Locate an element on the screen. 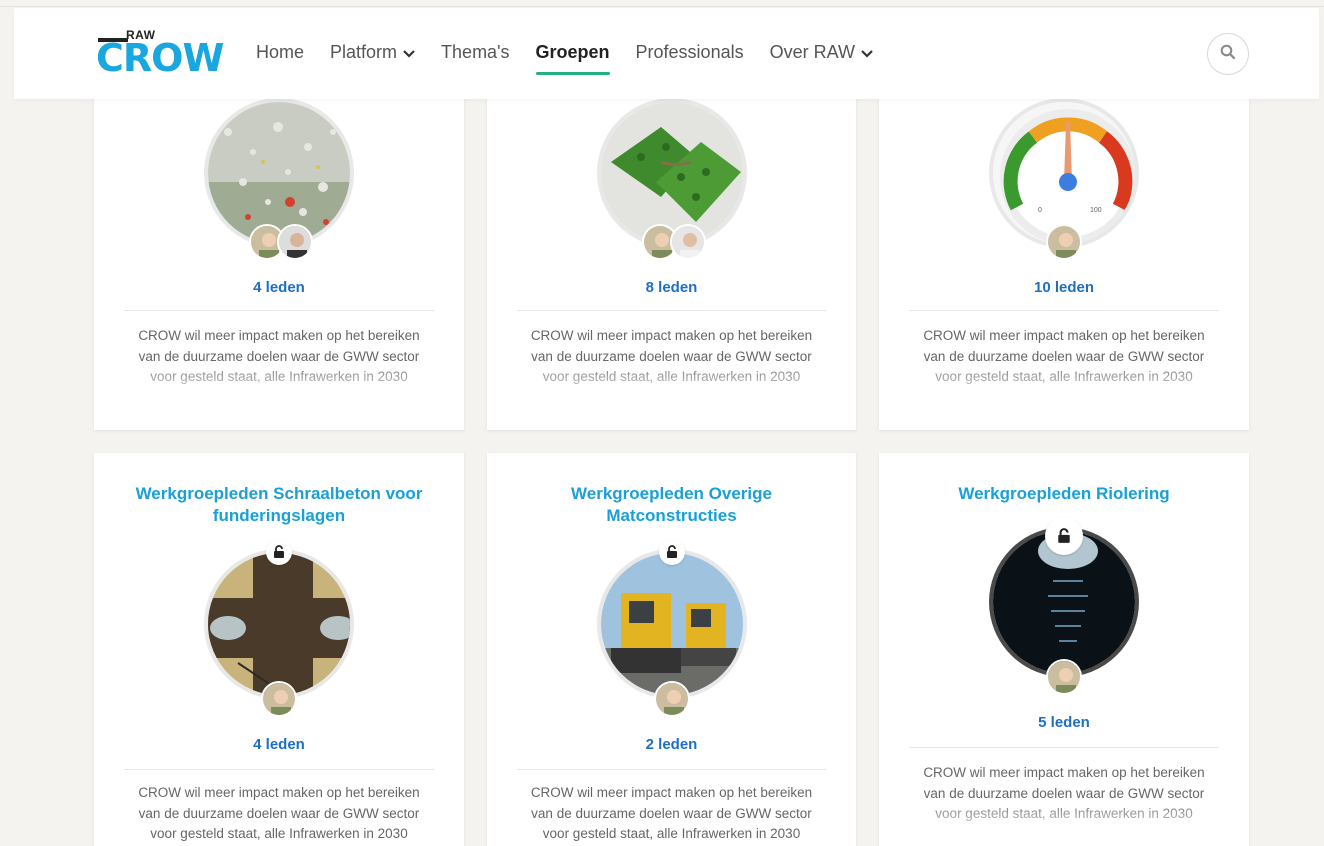  search-icon is located at coordinates (1228, 54).